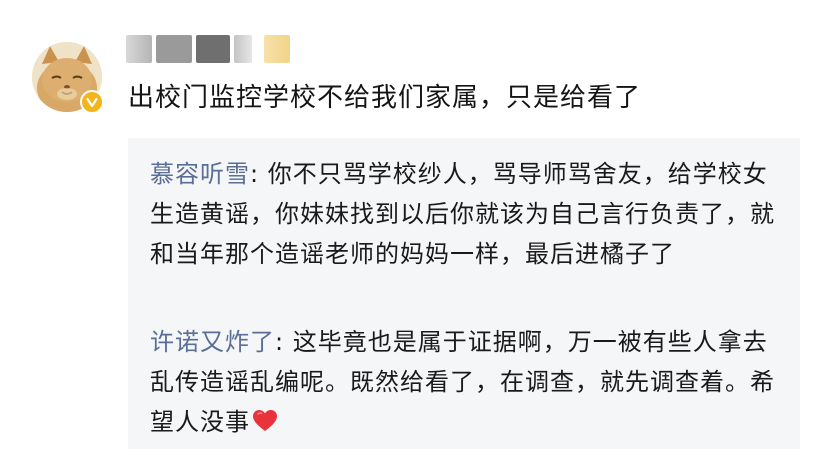  Describe the element at coordinates (200, 174) in the screenshot. I see `reply-author-link: 慕容听雪` at that location.